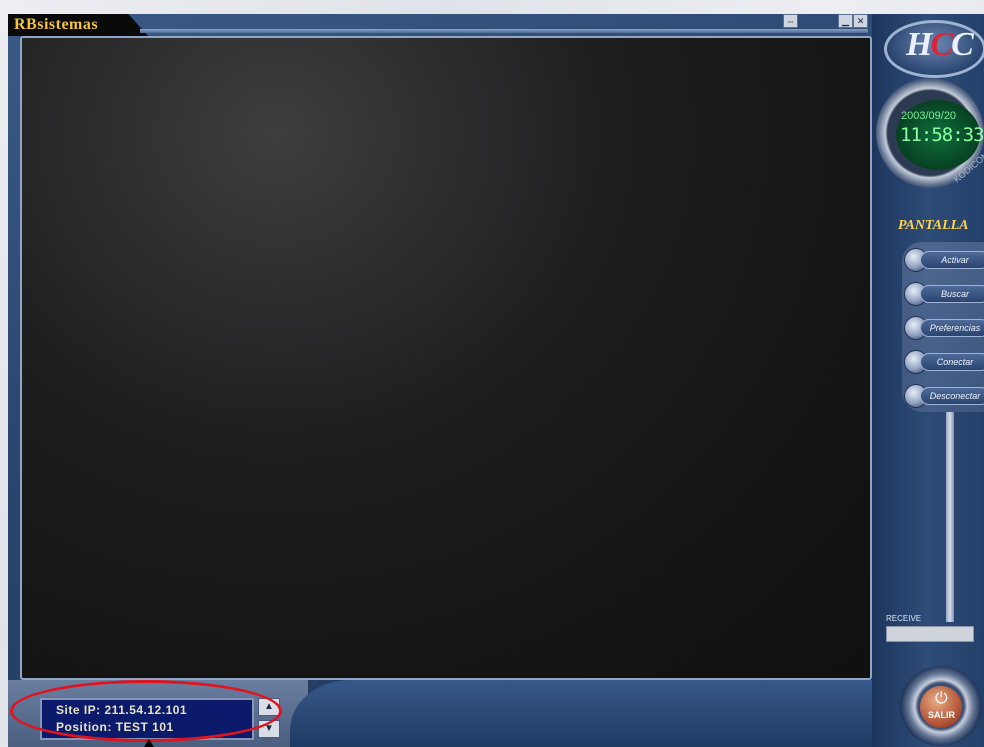 The image size is (984, 747). I want to click on activar-button: Activar, so click(944, 260).